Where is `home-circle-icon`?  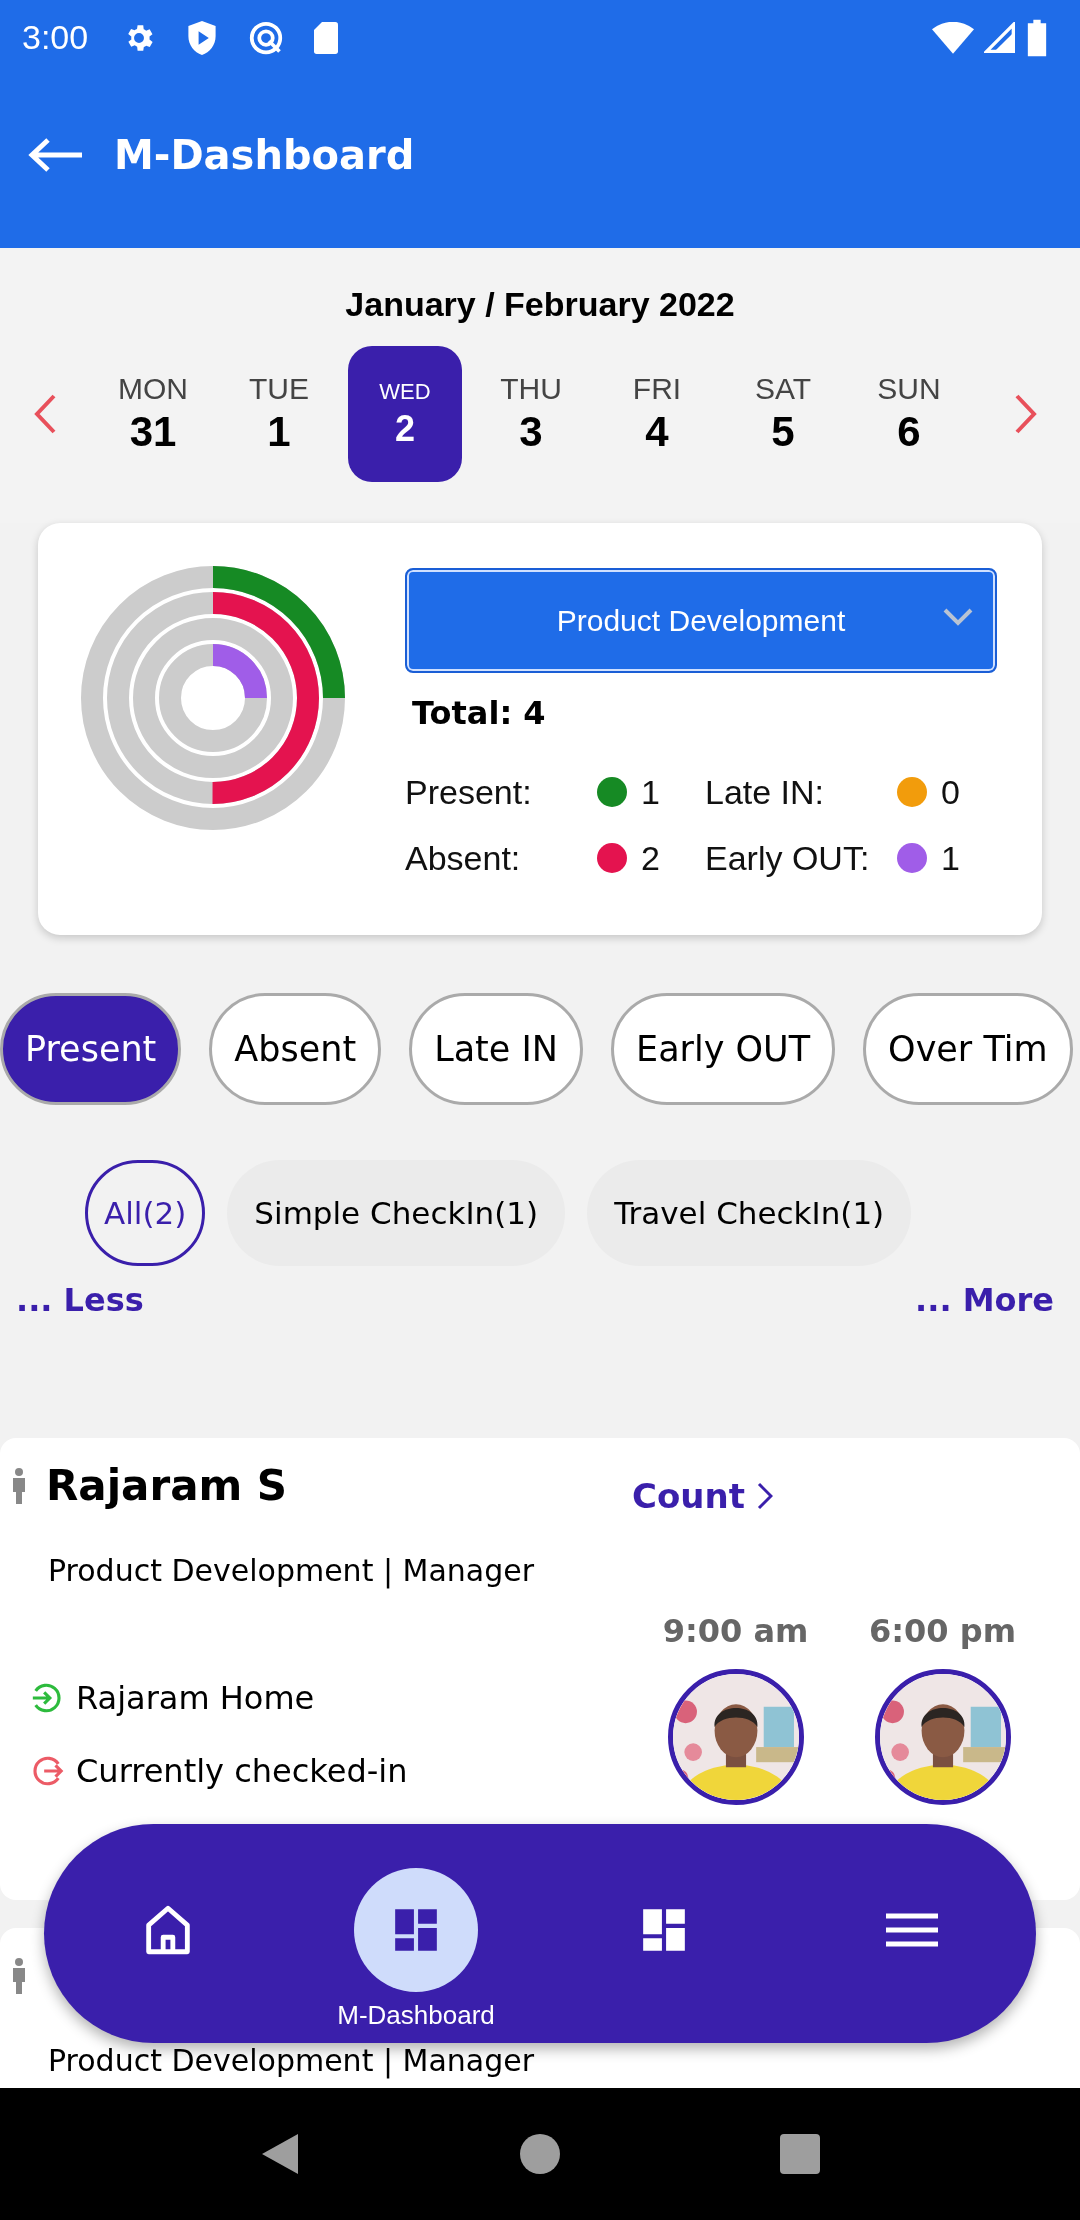
home-circle-icon is located at coordinates (540, 2154).